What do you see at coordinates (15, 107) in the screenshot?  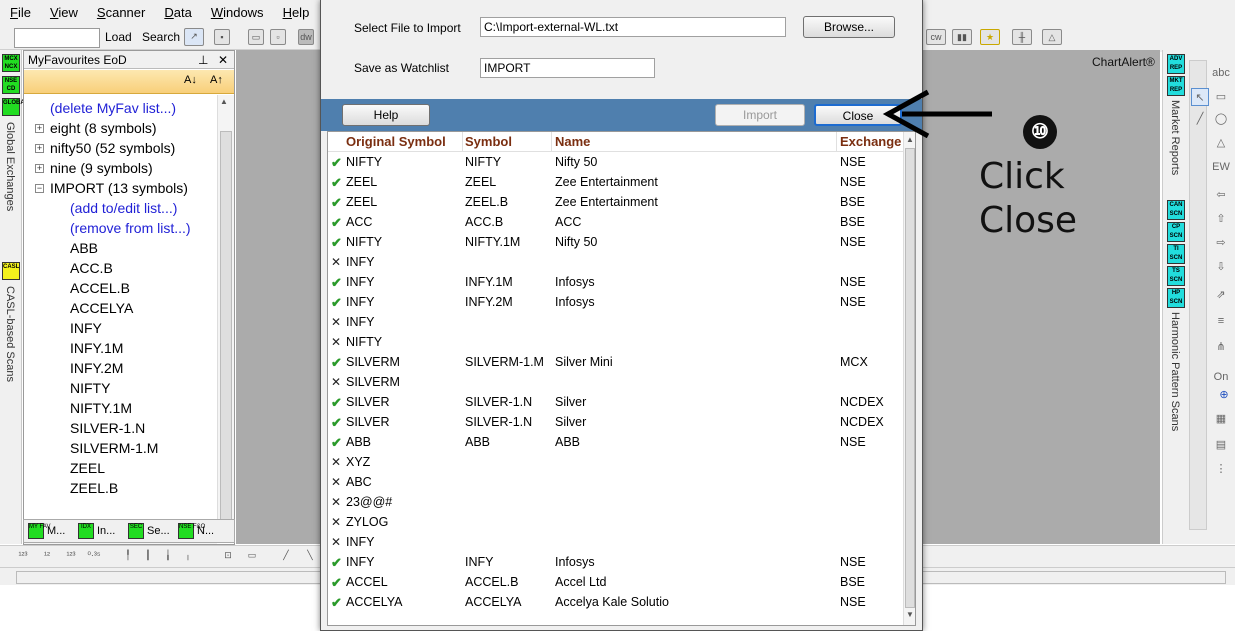 I see `global-tag: GLOBAL` at bounding box center [15, 107].